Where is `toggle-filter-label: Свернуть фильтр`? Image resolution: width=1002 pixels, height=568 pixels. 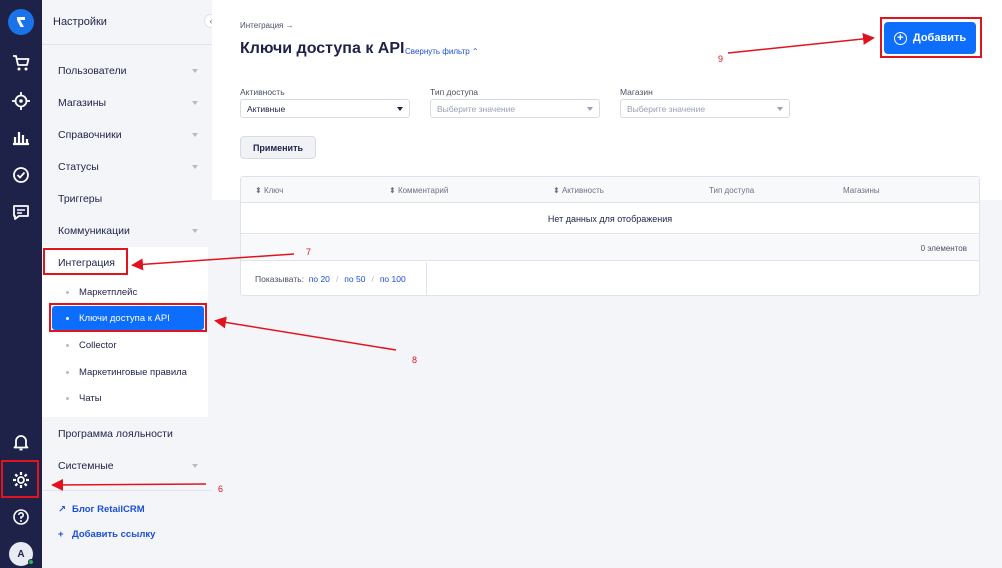 toggle-filter-label: Свернуть фильтр is located at coordinates (437, 51).